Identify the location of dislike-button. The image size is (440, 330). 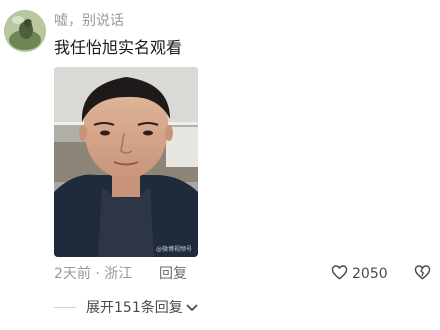
(422, 274).